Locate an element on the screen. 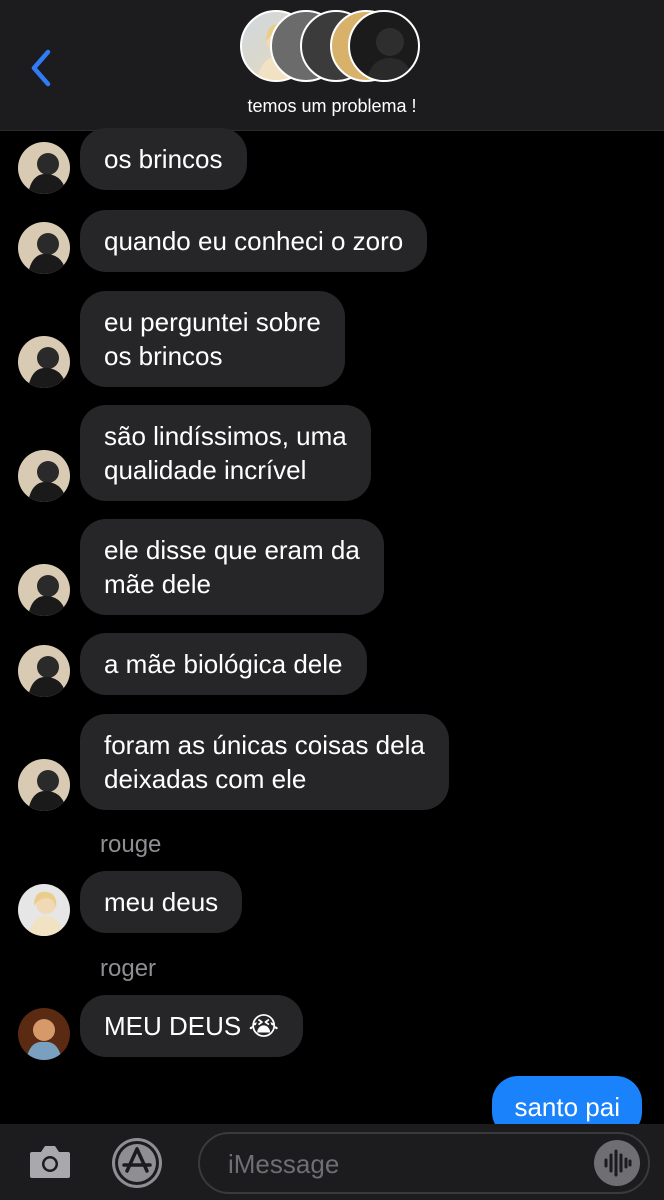 The height and width of the screenshot is (1200, 664). message-bubble: quando eu conheci o zoro is located at coordinates (254, 241).